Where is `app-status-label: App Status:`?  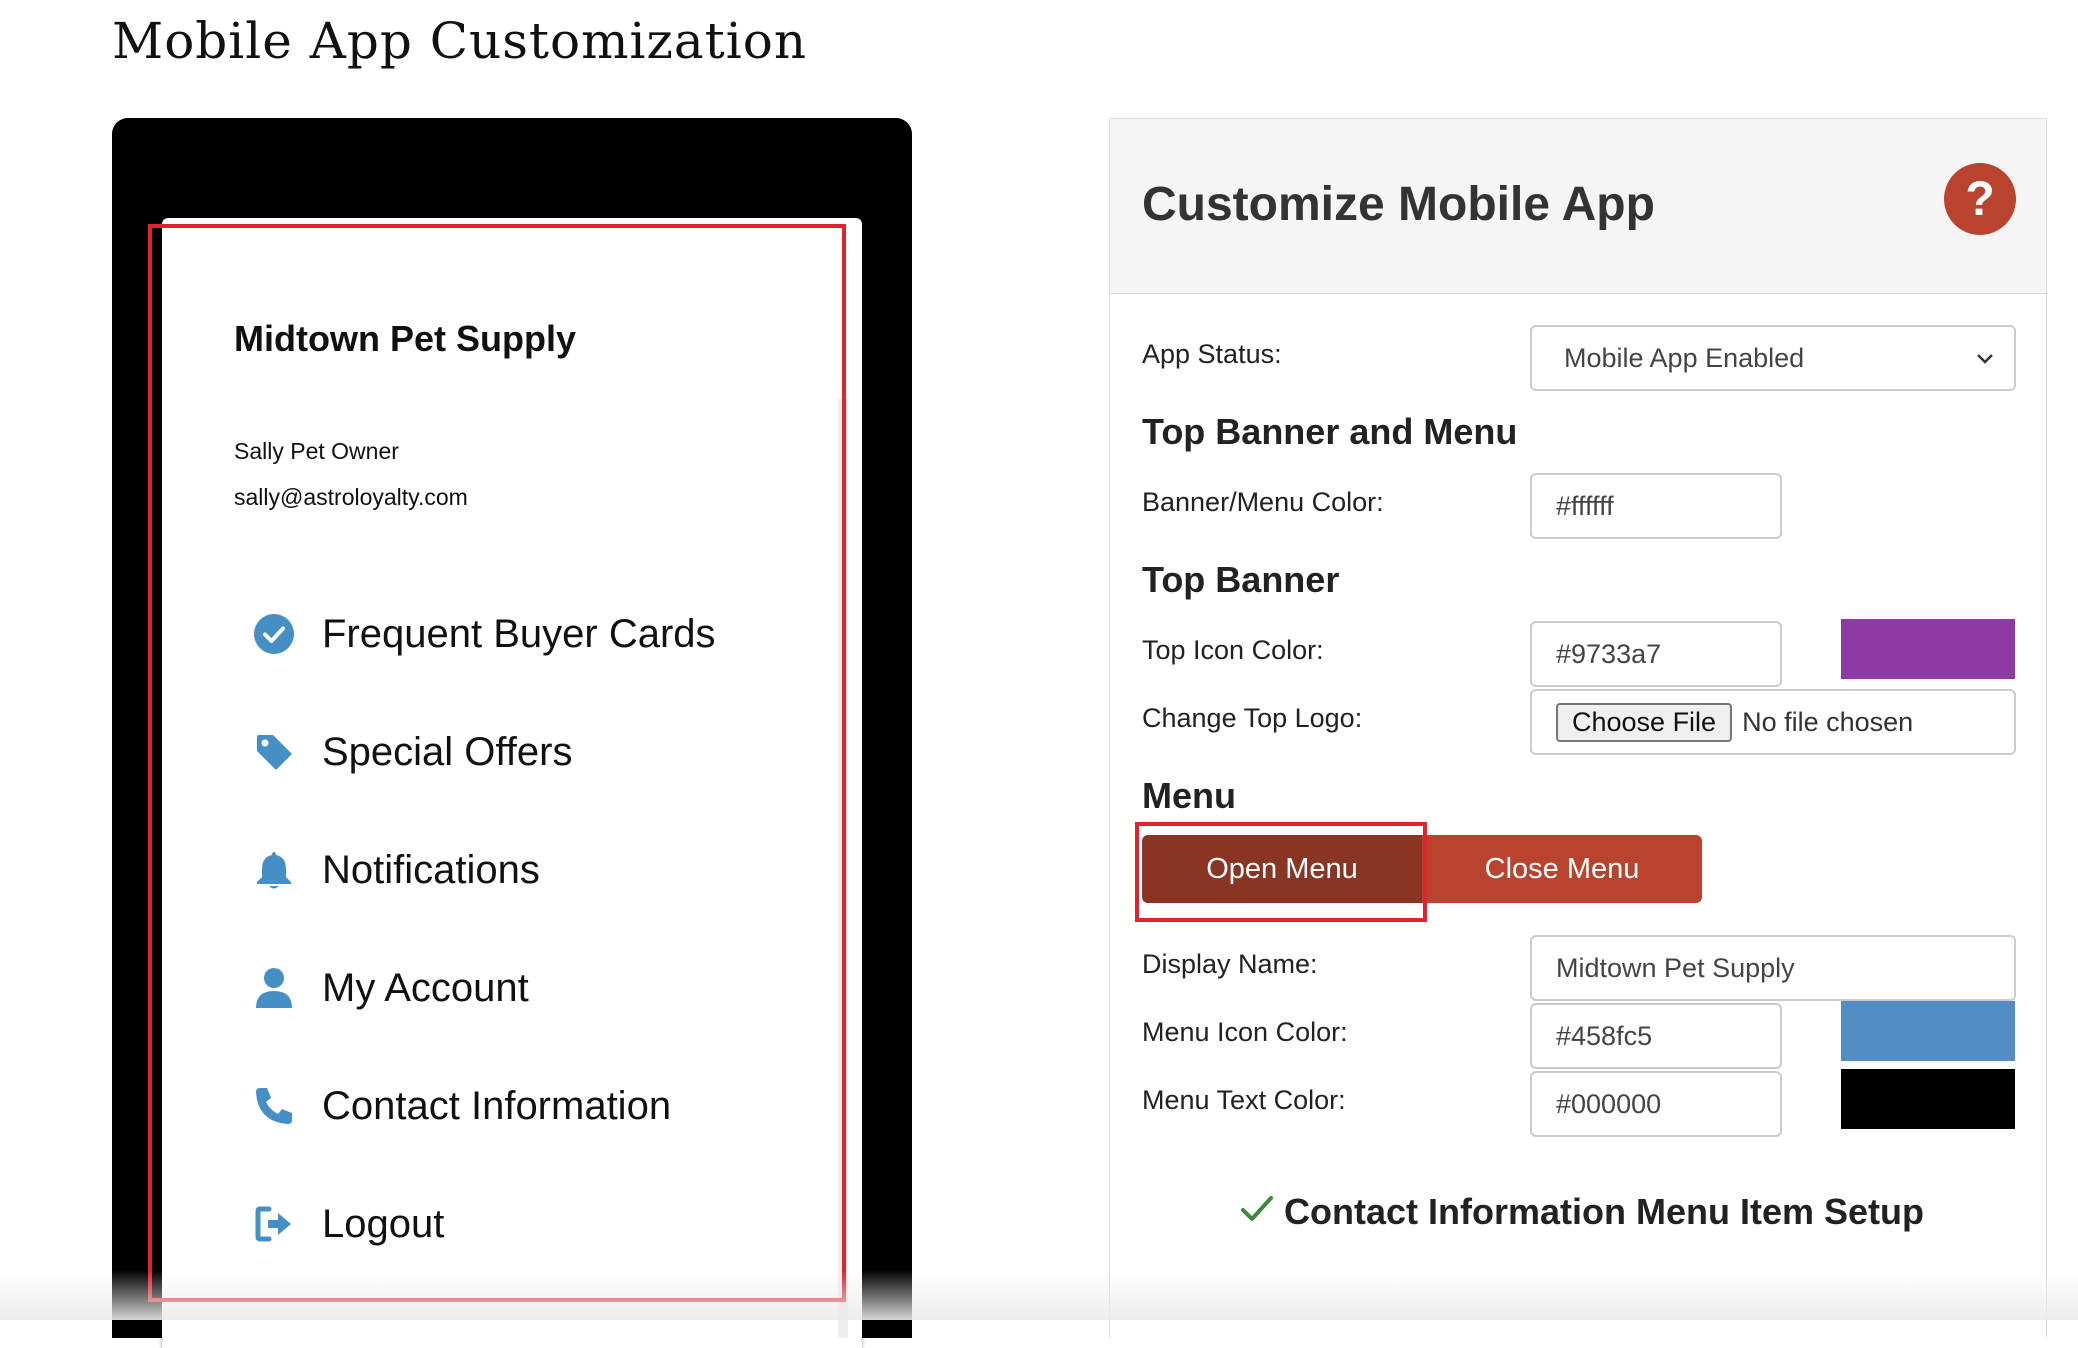 app-status-label: App Status: is located at coordinates (1212, 354).